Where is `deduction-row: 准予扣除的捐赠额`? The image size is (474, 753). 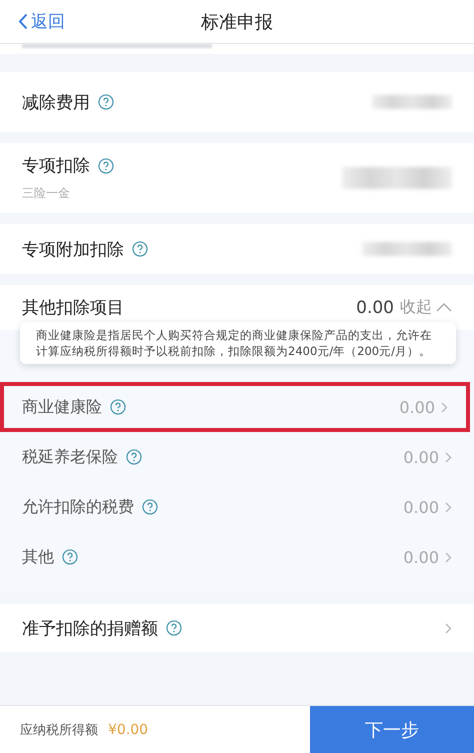
deduction-row: 准予扣除的捐赠额 is located at coordinates (237, 628).